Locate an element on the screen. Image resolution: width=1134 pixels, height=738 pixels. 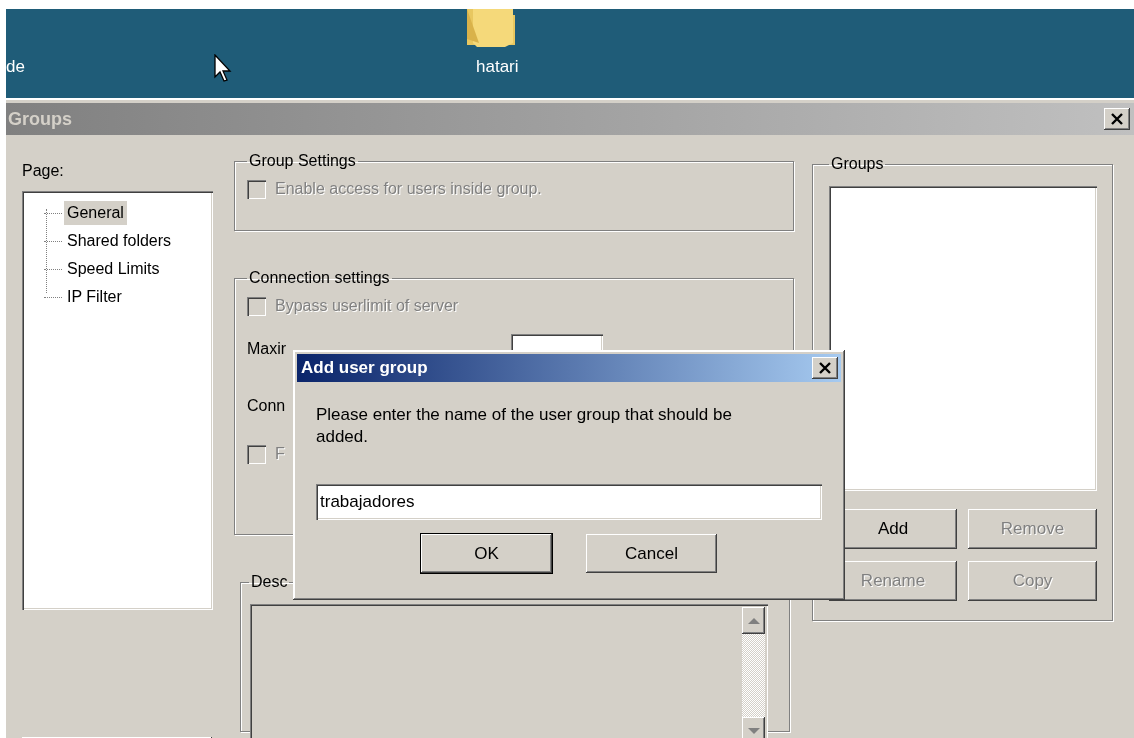
dialog-button: Cancel is located at coordinates (651, 553).